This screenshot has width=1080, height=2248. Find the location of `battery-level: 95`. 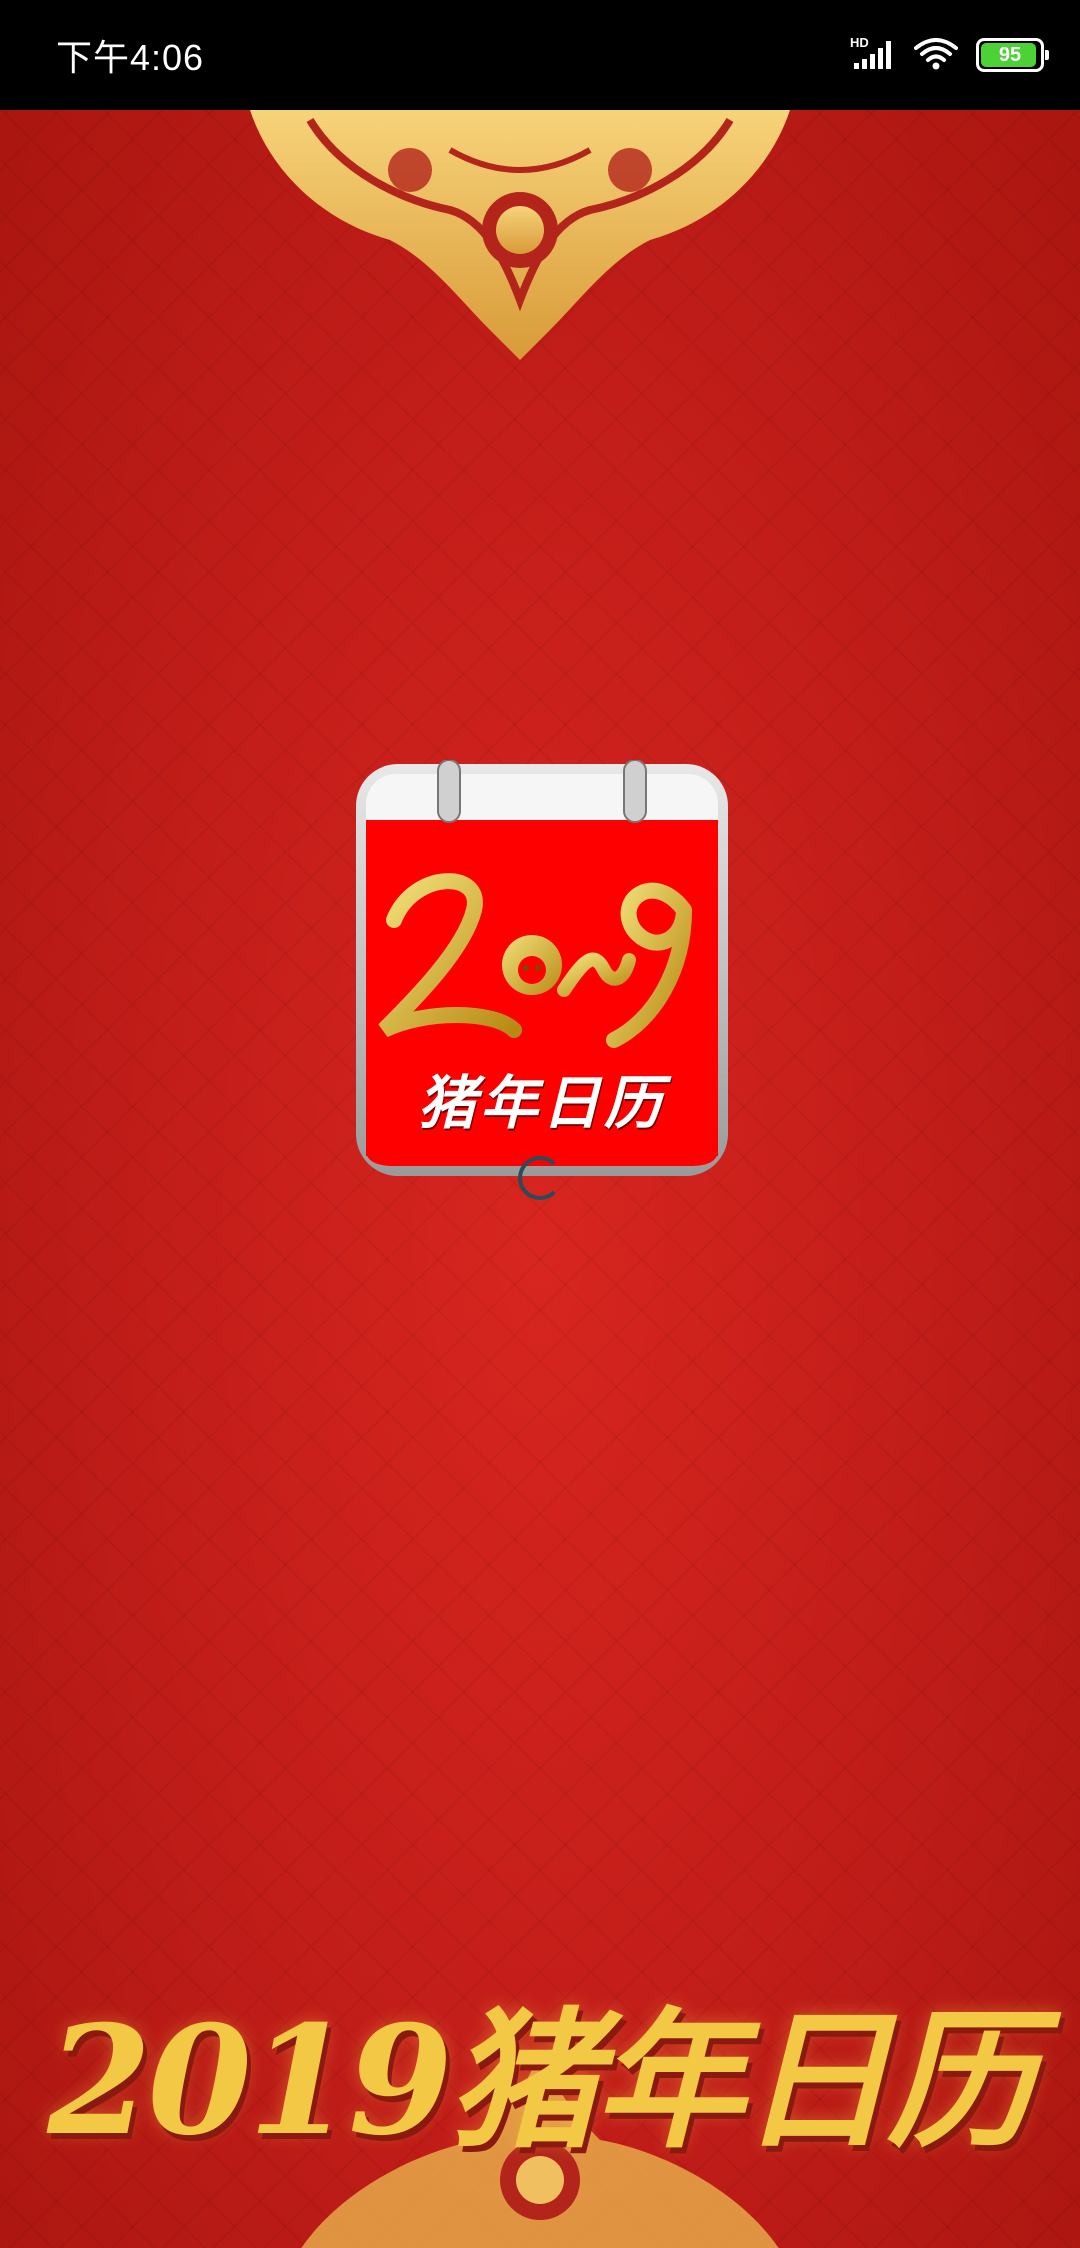

battery-level: 95 is located at coordinates (1010, 54).